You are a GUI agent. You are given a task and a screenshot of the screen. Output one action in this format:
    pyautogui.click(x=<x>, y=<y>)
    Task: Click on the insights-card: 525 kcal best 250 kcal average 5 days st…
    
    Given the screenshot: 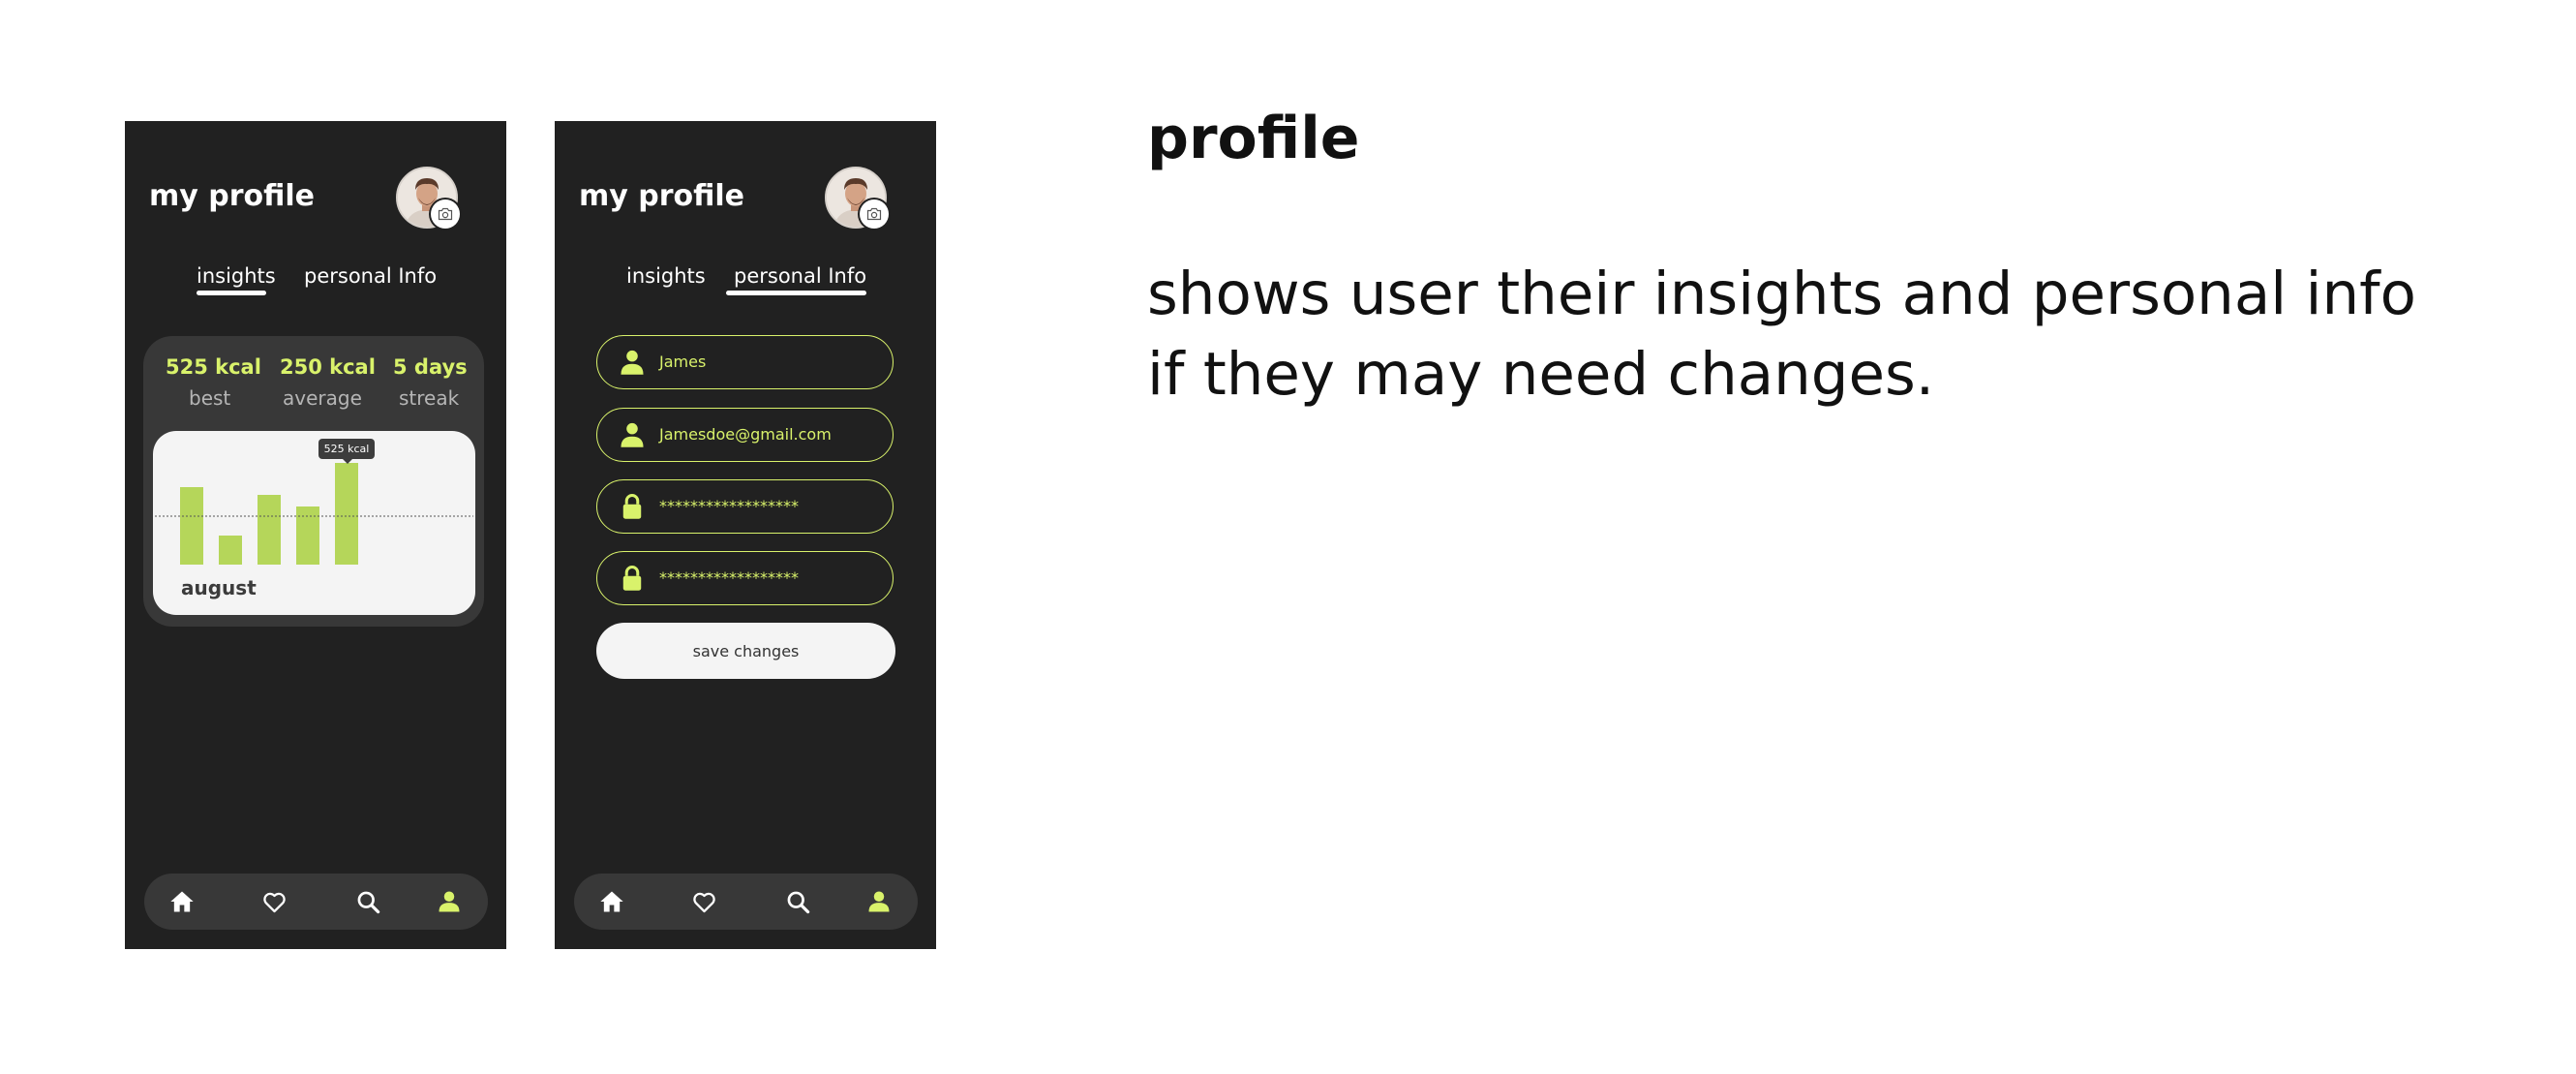 What is the action you would take?
    pyautogui.click(x=313, y=481)
    